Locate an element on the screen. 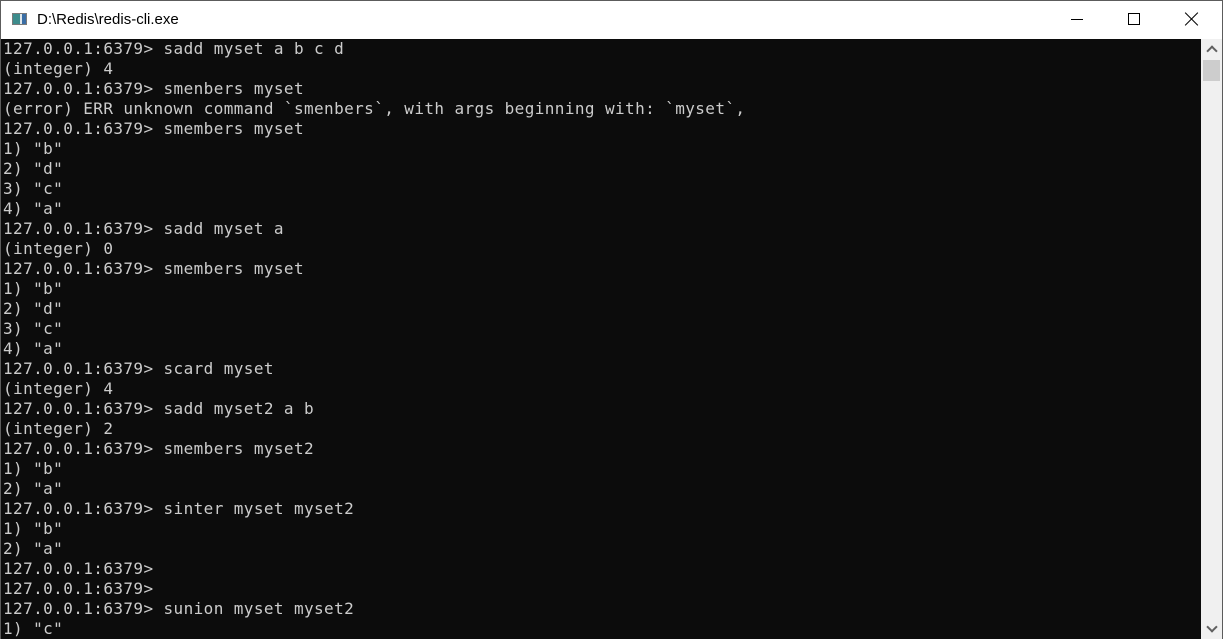 The width and height of the screenshot is (1223, 639). console-line: 127.0.0.1:6379> sadd myset a is located at coordinates (143, 228).